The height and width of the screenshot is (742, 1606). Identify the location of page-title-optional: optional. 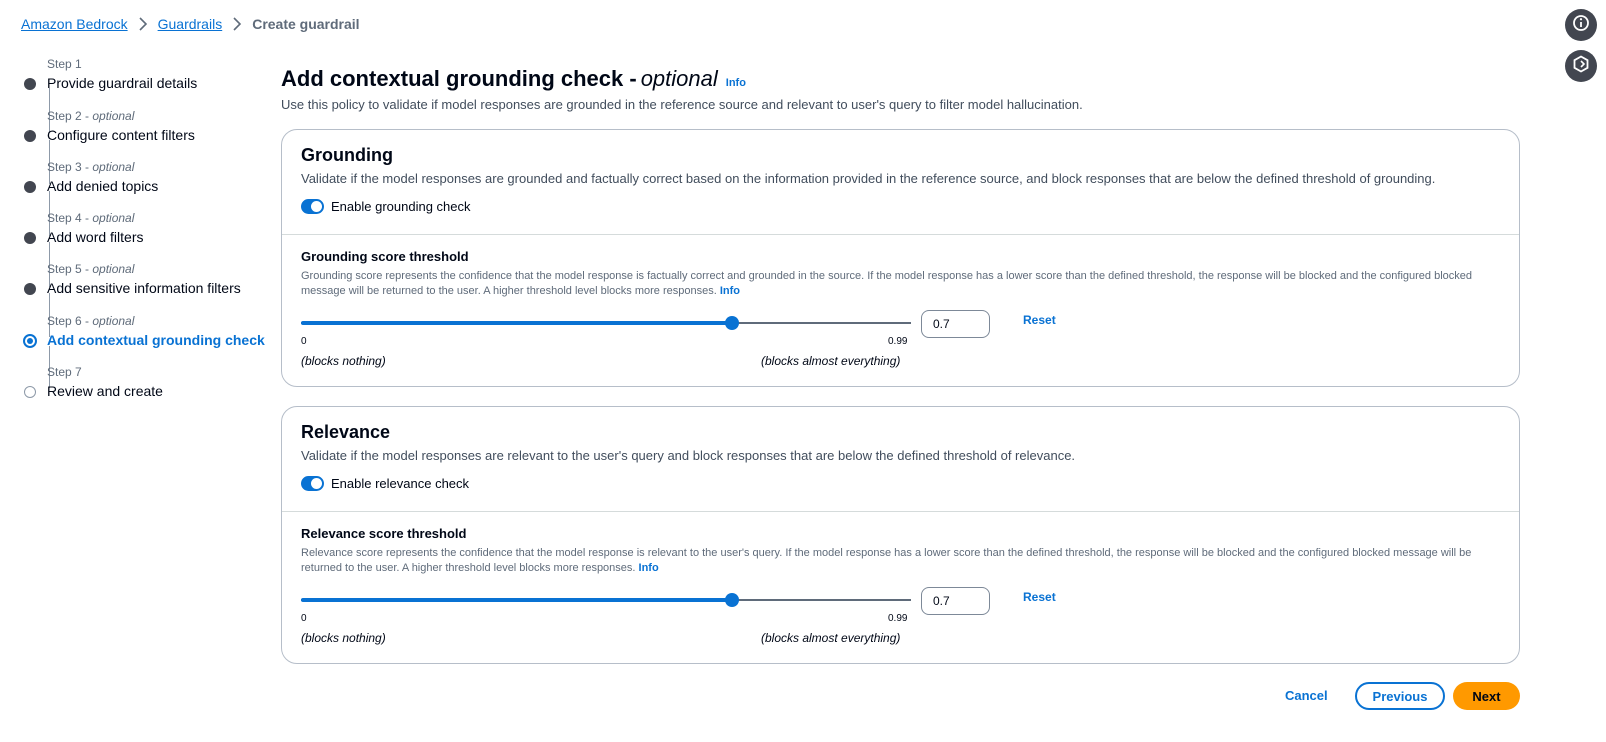
(679, 78).